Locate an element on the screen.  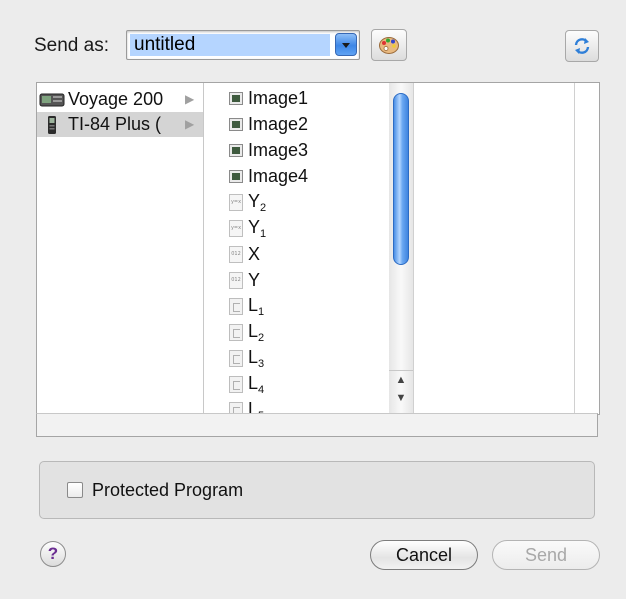
list-item: L1 is located at coordinates (294, 306).